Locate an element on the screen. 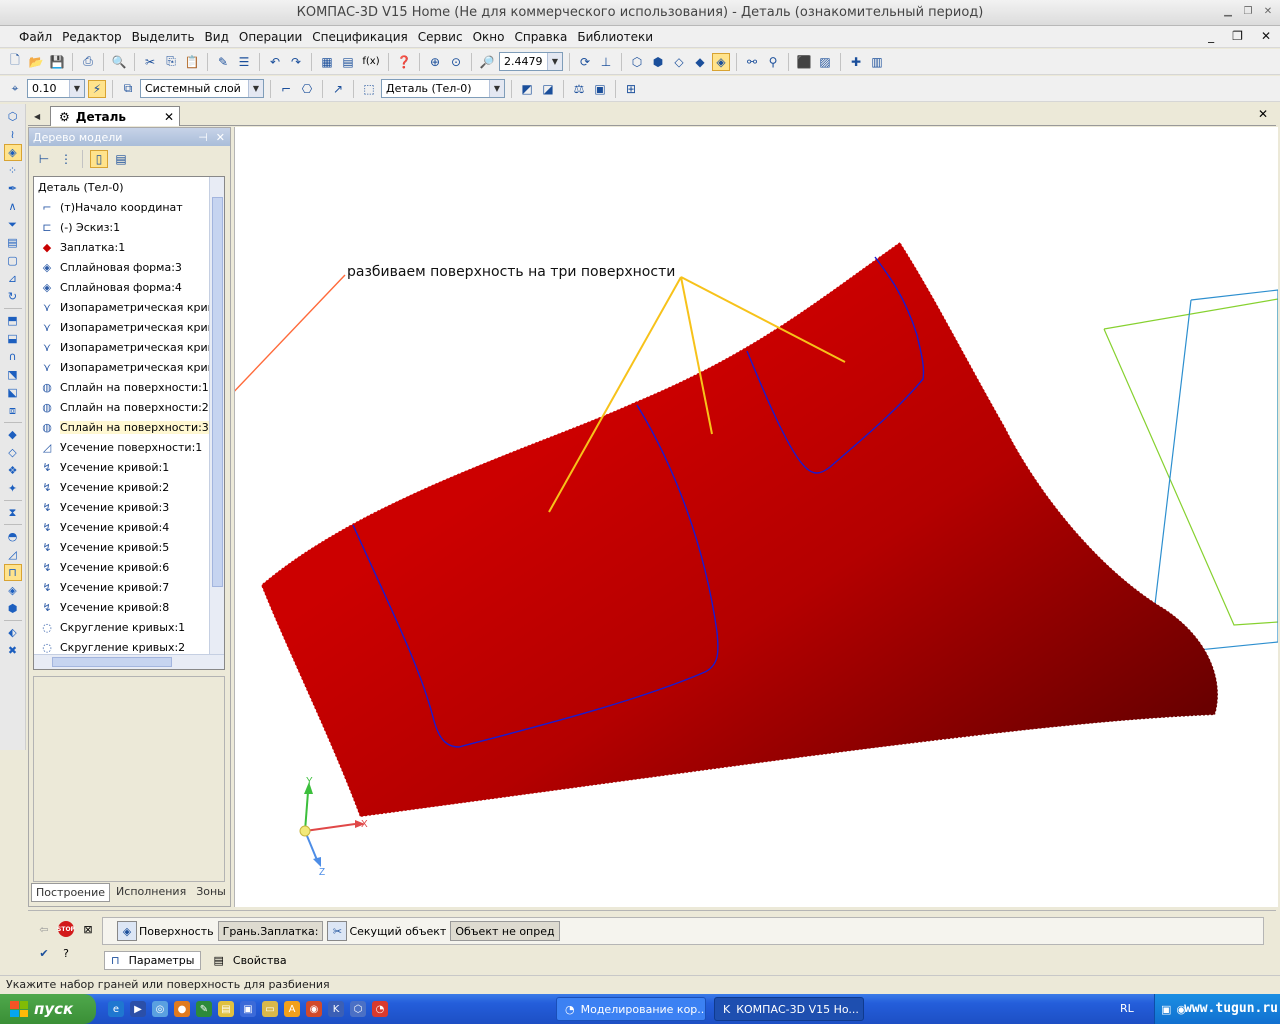 The width and height of the screenshot is (1280, 1024). view-hidden-icon: ⬢ is located at coordinates (658, 62).